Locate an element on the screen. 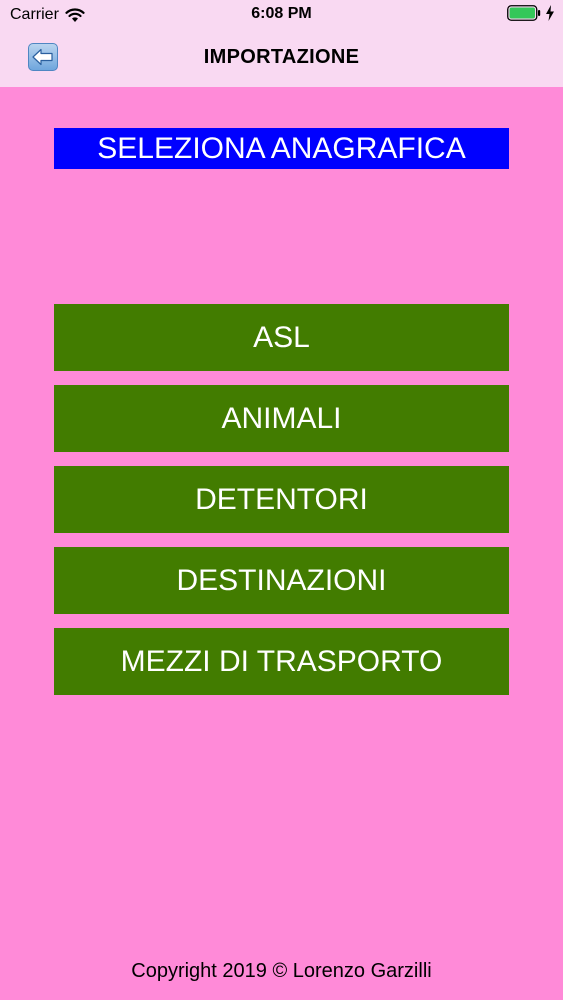 This screenshot has width=563, height=1000. navigation-bar: IMPORTAZIONE is located at coordinates (281, 58).